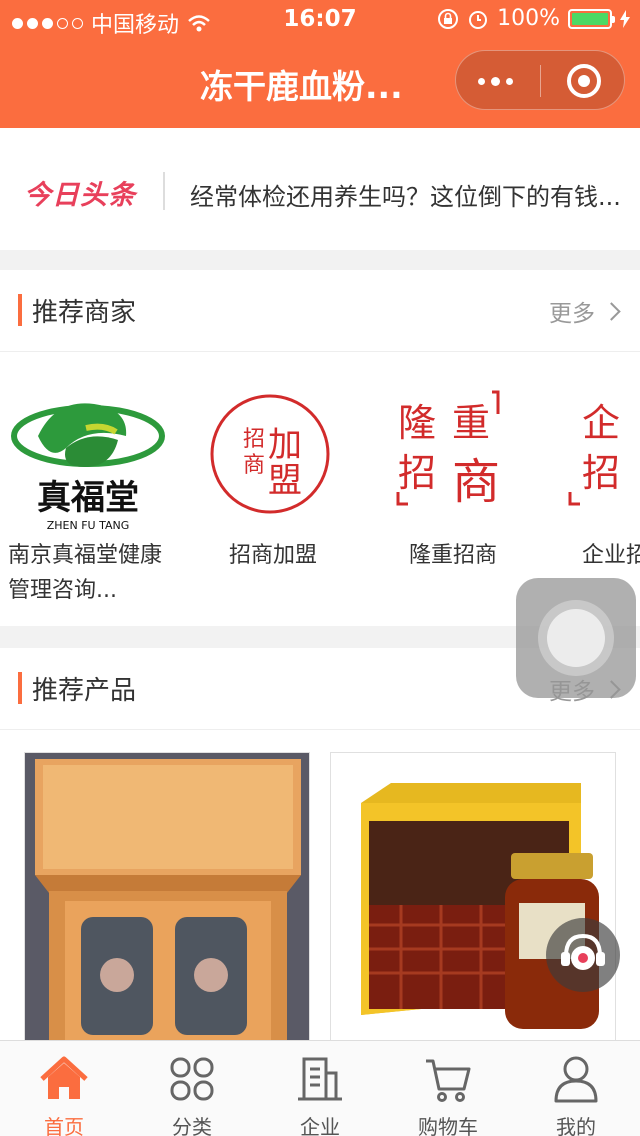  What do you see at coordinates (495, 81) in the screenshot?
I see `more-menu-icon` at bounding box center [495, 81].